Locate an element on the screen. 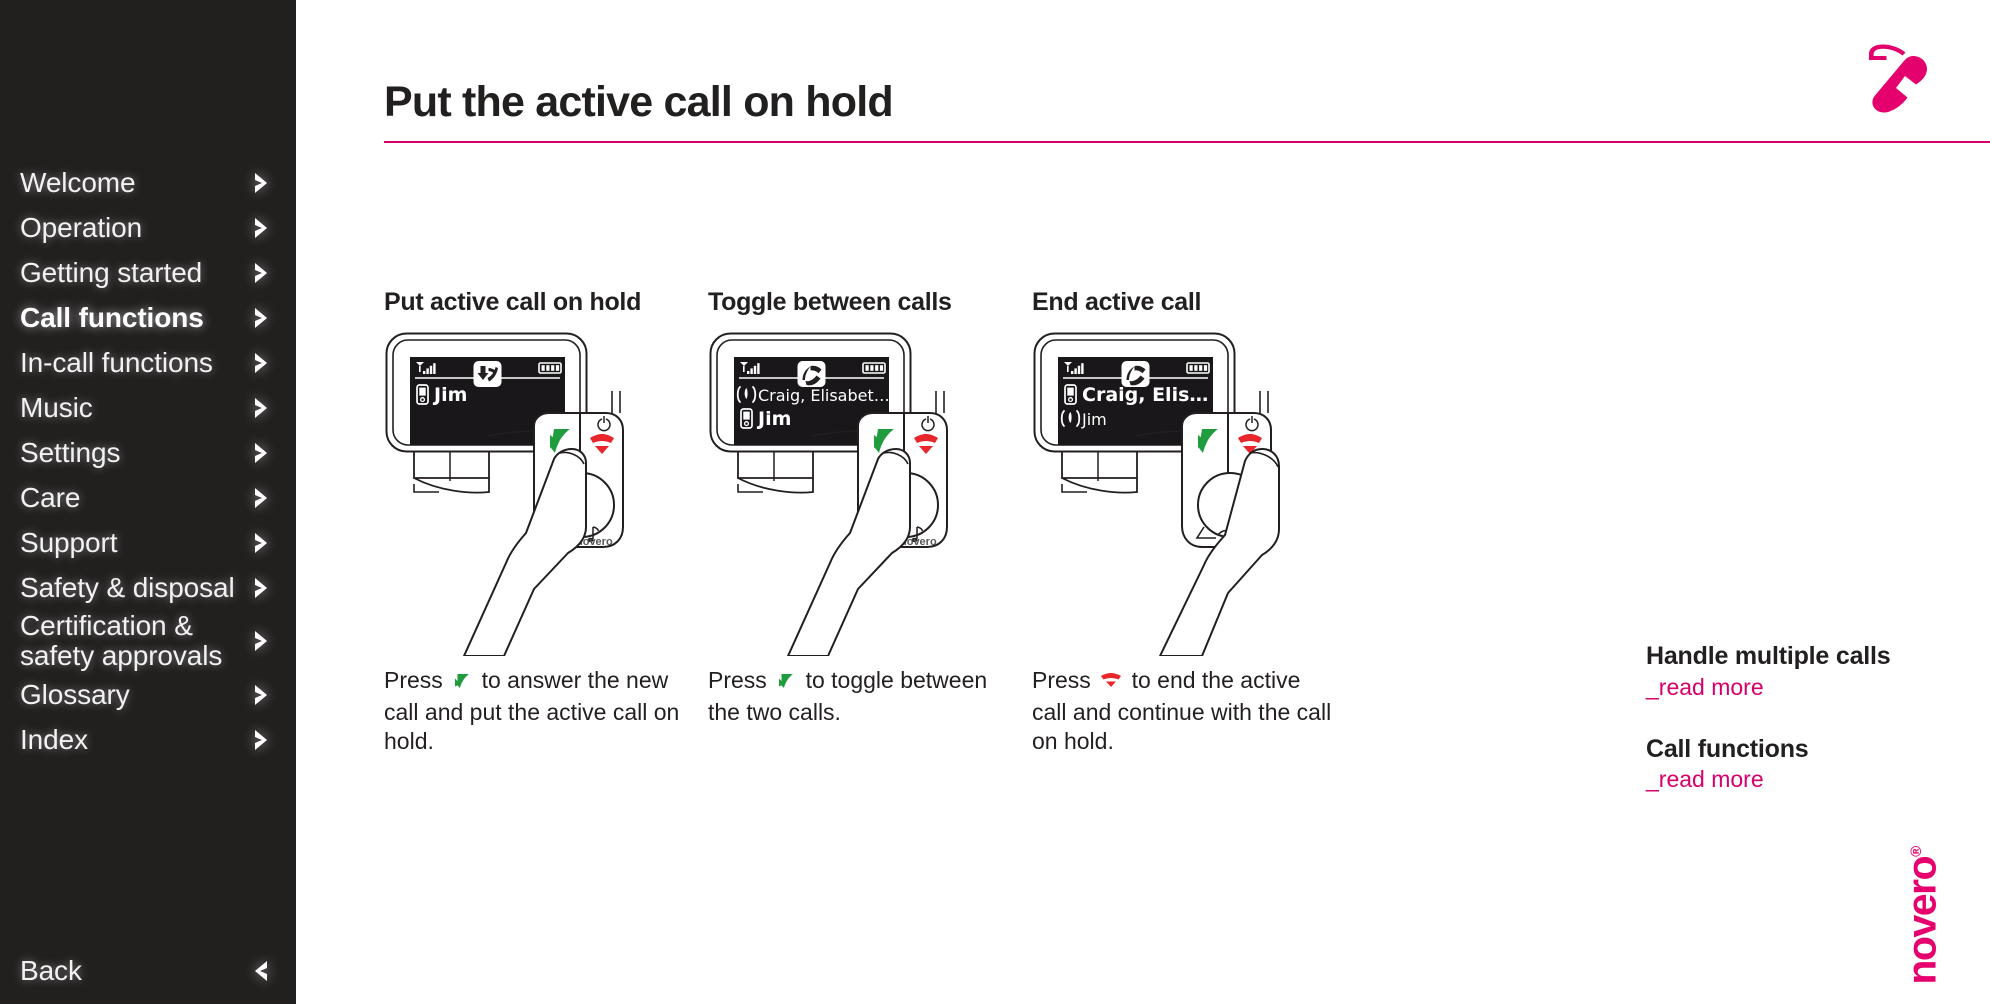 The image size is (1990, 1004). sidebar-item-getting-started: Getting started is located at coordinates (148, 272).